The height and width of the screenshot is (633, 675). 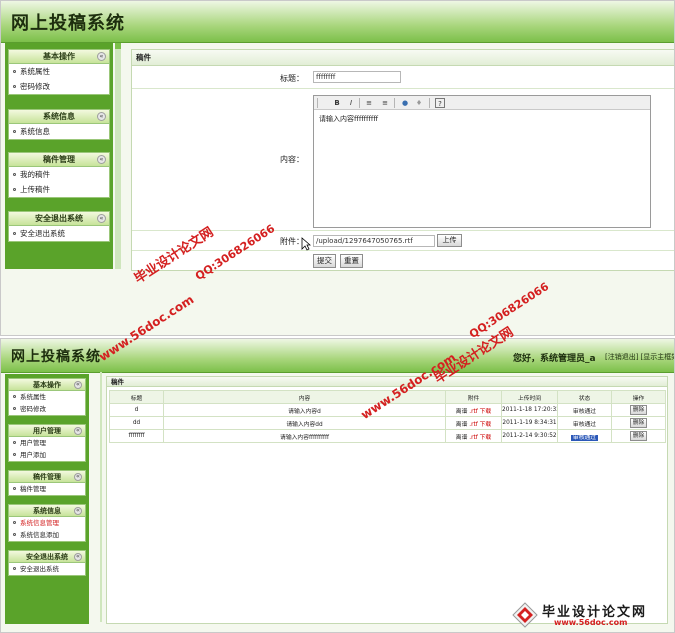 What do you see at coordinates (47, 455) in the screenshot?
I see `sidebar-item-add-user: 用户添加` at bounding box center [47, 455].